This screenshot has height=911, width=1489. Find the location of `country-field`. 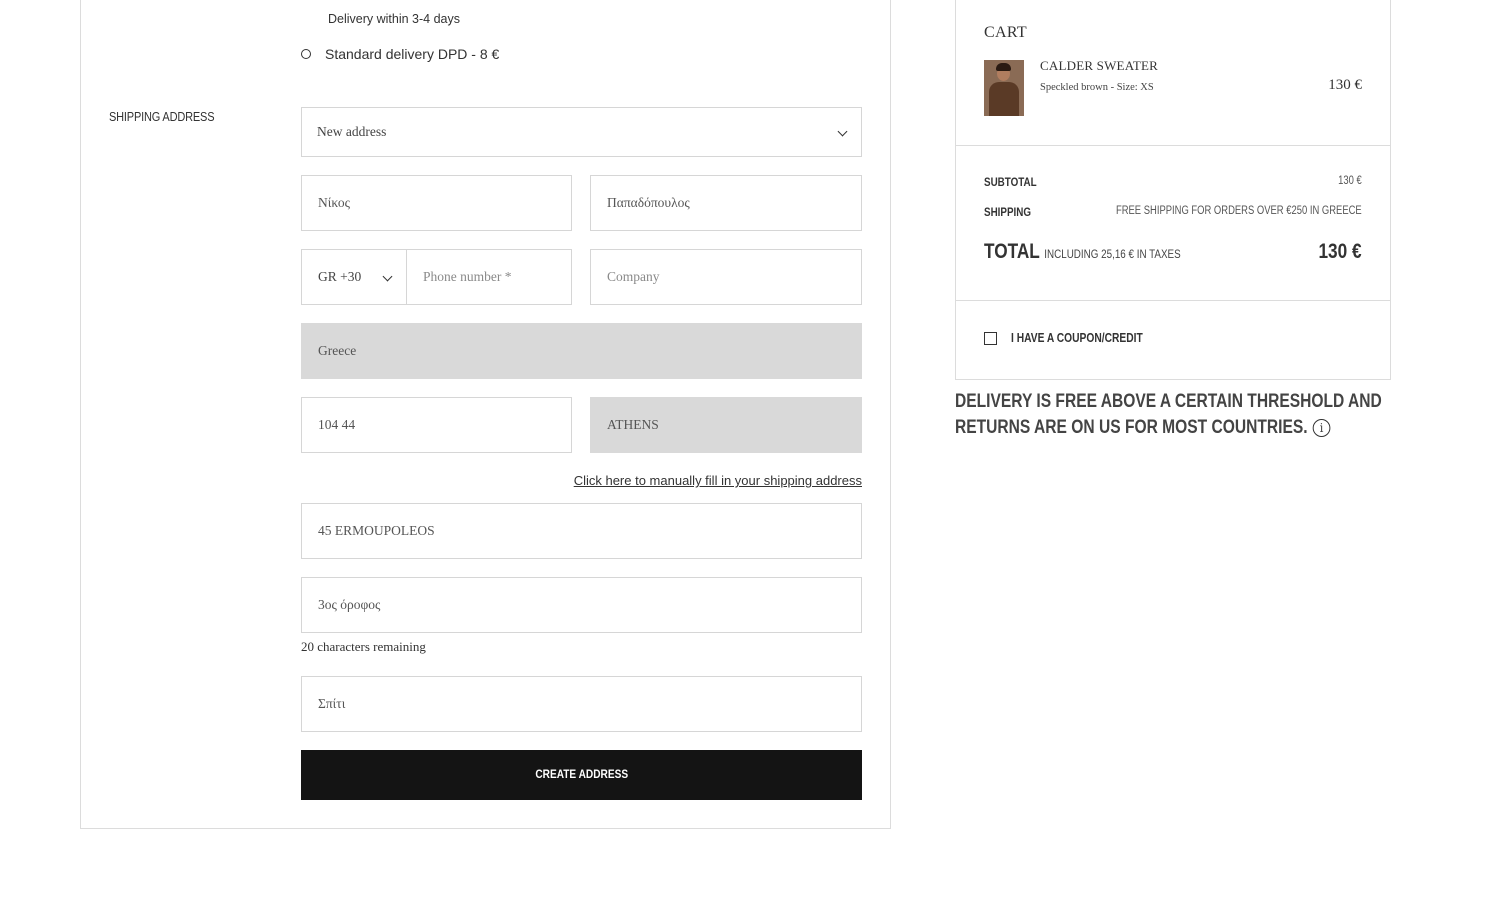

country-field is located at coordinates (581, 351).